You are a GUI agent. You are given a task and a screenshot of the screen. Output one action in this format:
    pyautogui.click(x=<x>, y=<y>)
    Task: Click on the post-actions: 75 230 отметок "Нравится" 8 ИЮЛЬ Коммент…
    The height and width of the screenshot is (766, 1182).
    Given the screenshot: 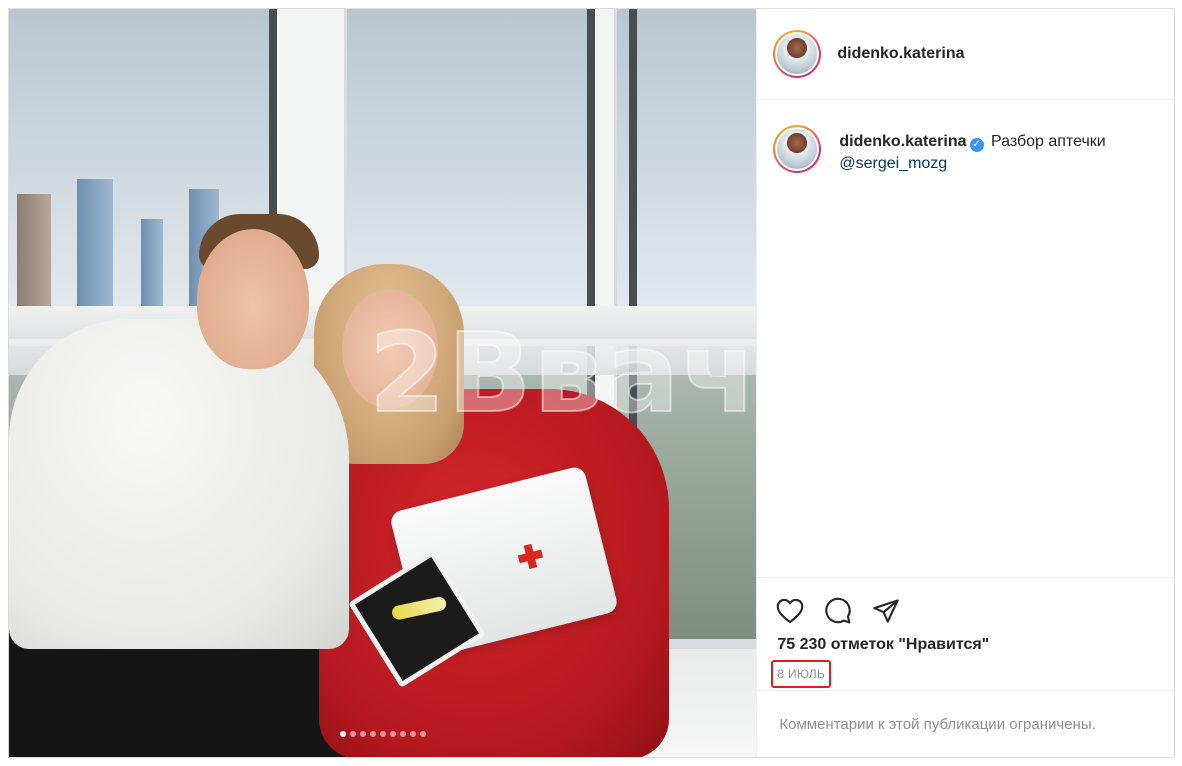 What is the action you would take?
    pyautogui.click(x=965, y=667)
    